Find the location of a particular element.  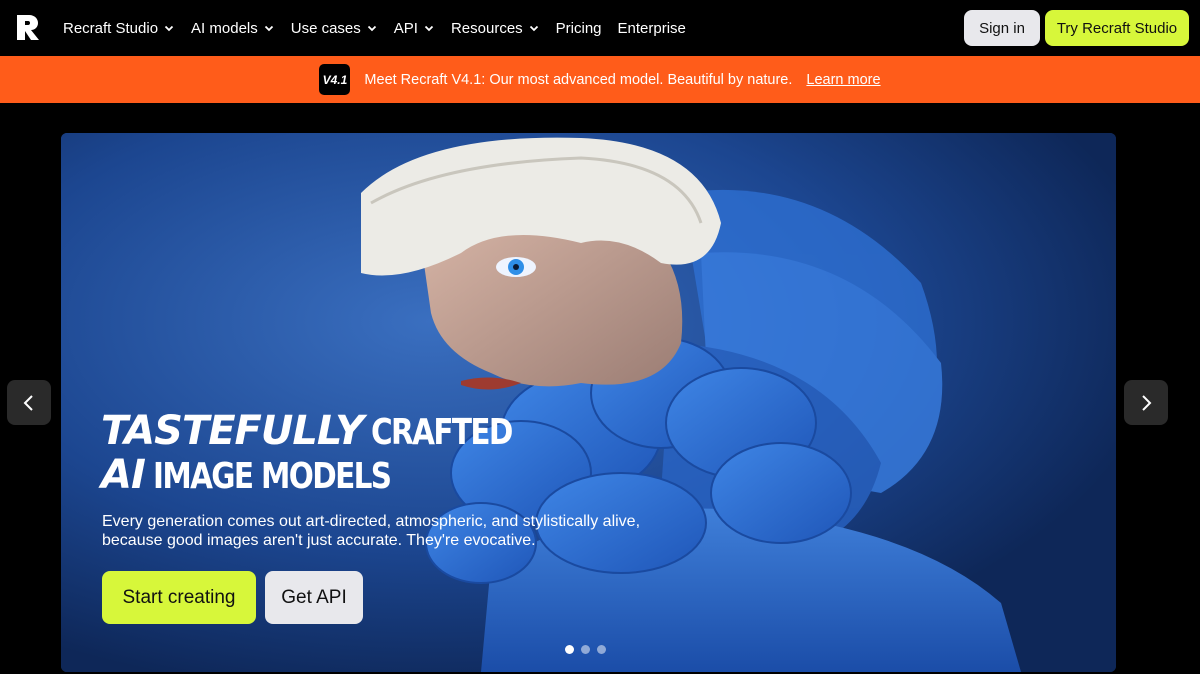

nav-label: Pricing is located at coordinates (578, 28).